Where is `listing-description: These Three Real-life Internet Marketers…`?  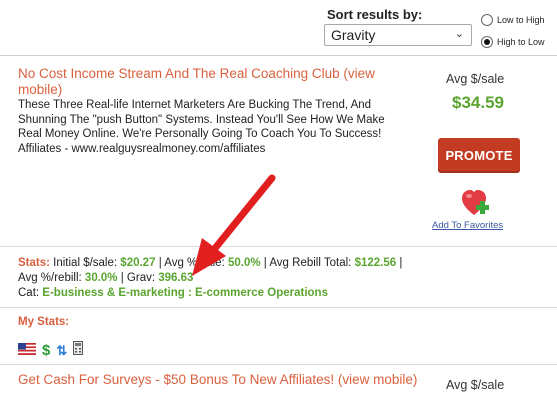 listing-description: These Three Real-life Internet Marketers… is located at coordinates (201, 127).